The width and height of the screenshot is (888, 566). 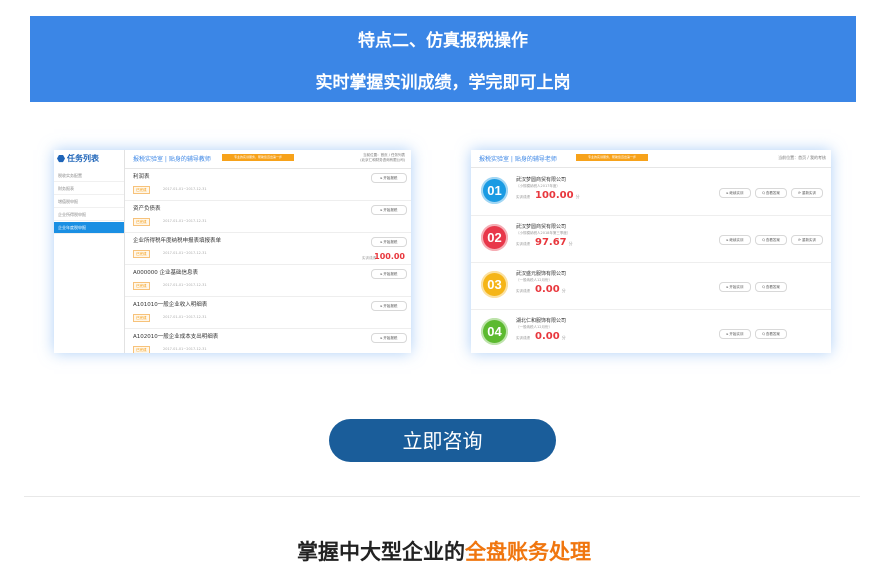 What do you see at coordinates (177, 241) in the screenshot?
I see `task-name: 企业所得税年度纳税申报表填报表单` at bounding box center [177, 241].